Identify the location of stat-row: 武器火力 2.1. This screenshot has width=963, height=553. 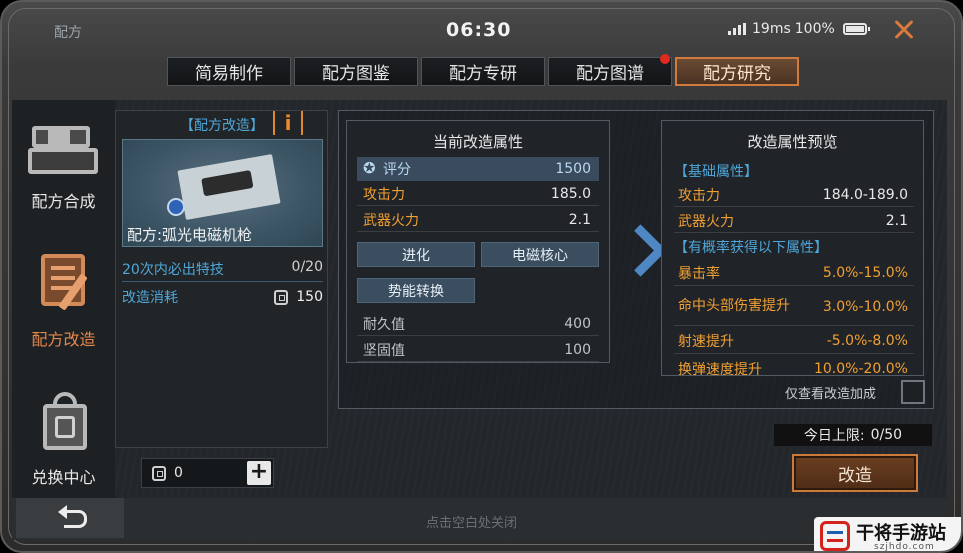
(478, 220).